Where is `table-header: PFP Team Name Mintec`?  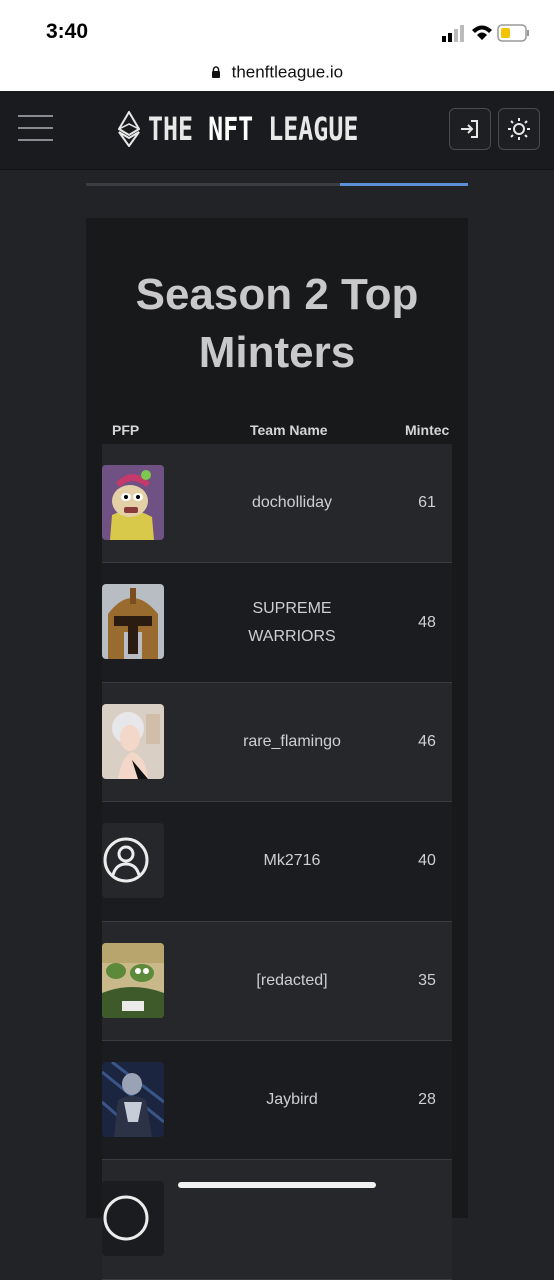
table-header: PFP Team Name Mintec is located at coordinates (277, 433).